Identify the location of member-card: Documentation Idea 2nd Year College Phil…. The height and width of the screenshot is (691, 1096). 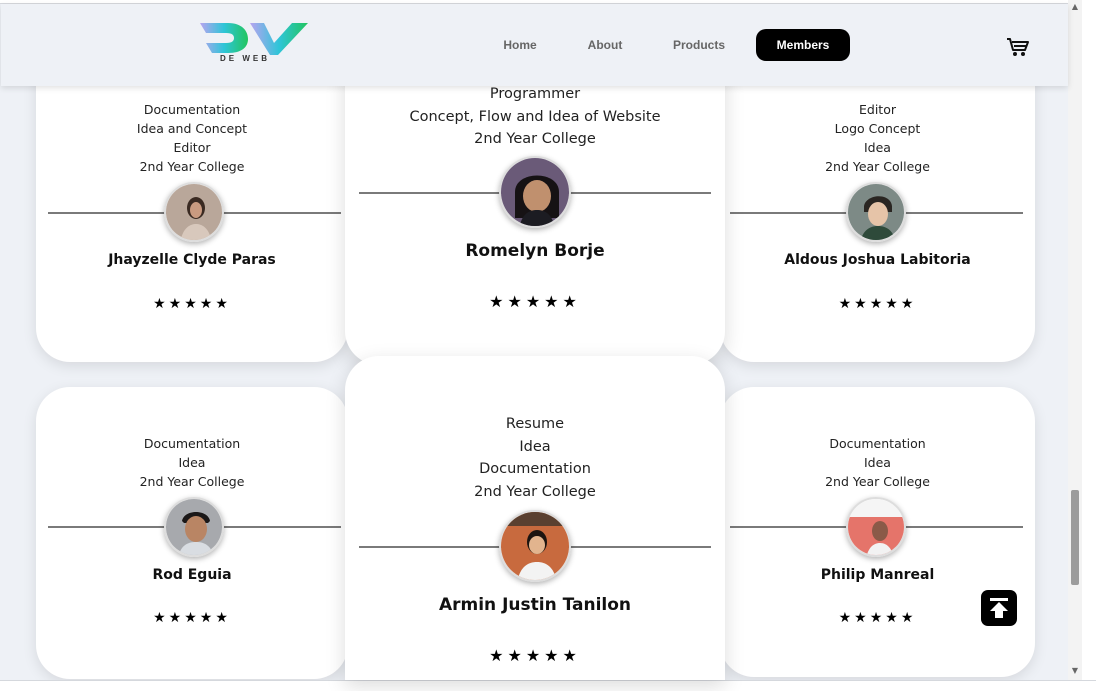
(877, 532).